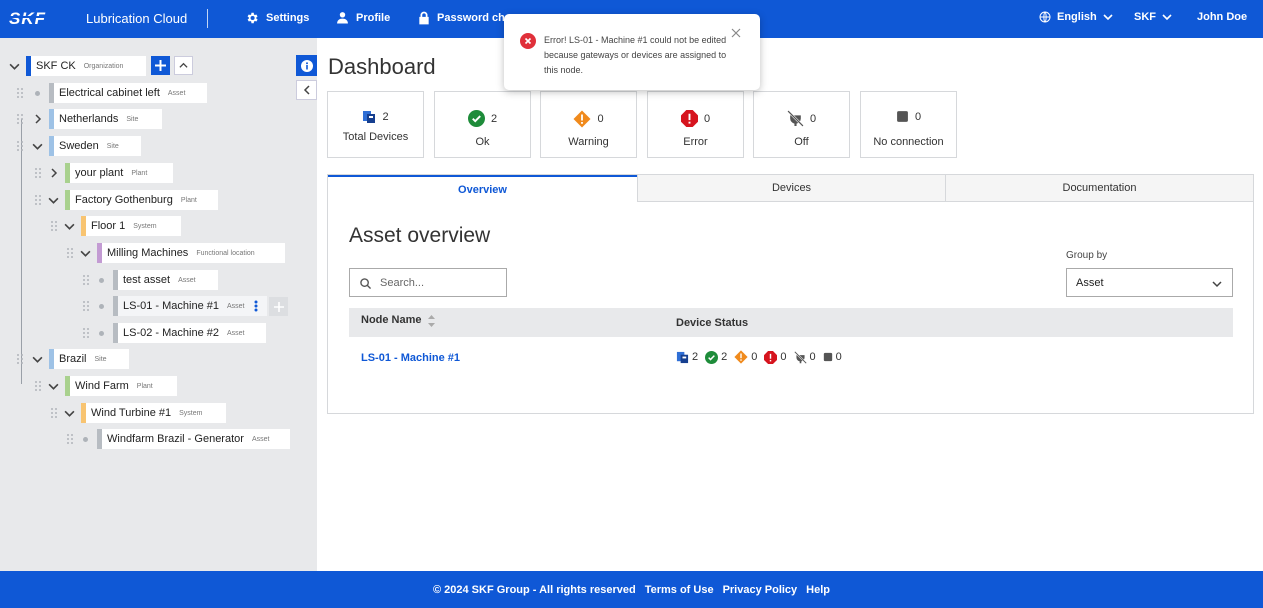 The height and width of the screenshot is (608, 1263). What do you see at coordinates (736, 33) in the screenshot?
I see `close-icon` at bounding box center [736, 33].